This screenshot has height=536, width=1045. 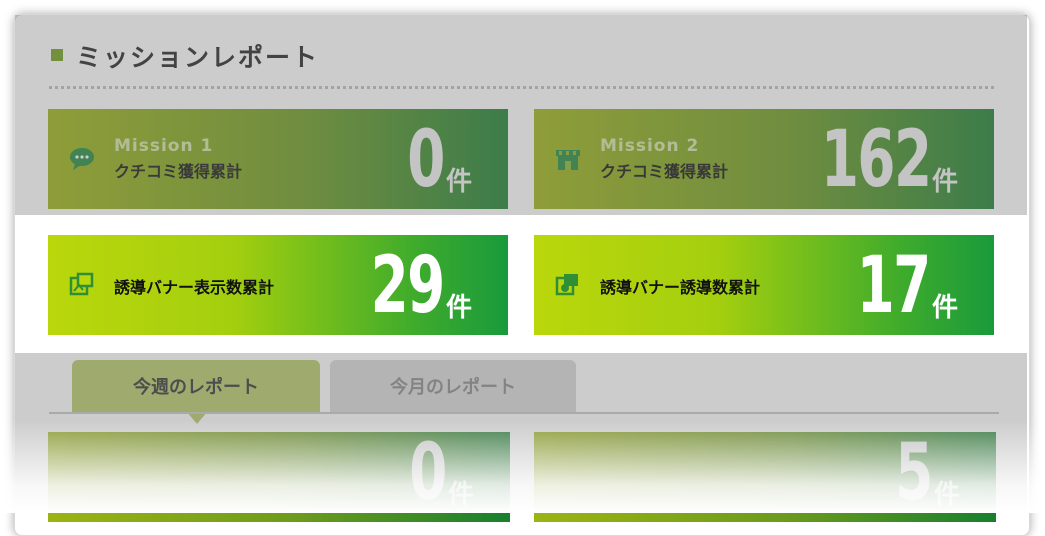 What do you see at coordinates (568, 159) in the screenshot?
I see `store-icon` at bounding box center [568, 159].